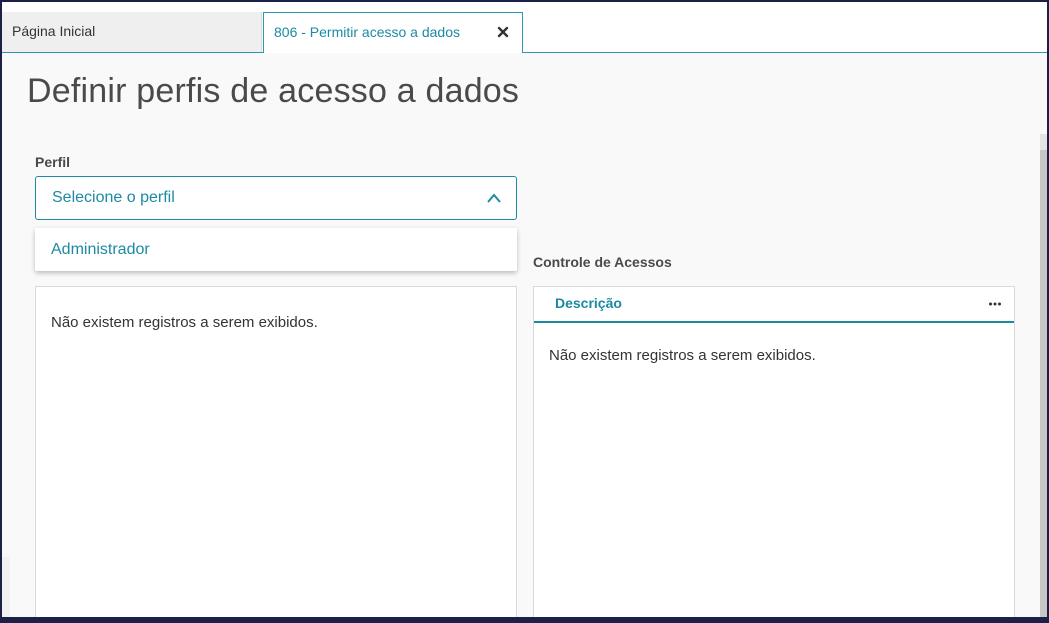 Image resolution: width=1049 pixels, height=623 pixels. What do you see at coordinates (6, 587) in the screenshot?
I see `side-edge` at bounding box center [6, 587].